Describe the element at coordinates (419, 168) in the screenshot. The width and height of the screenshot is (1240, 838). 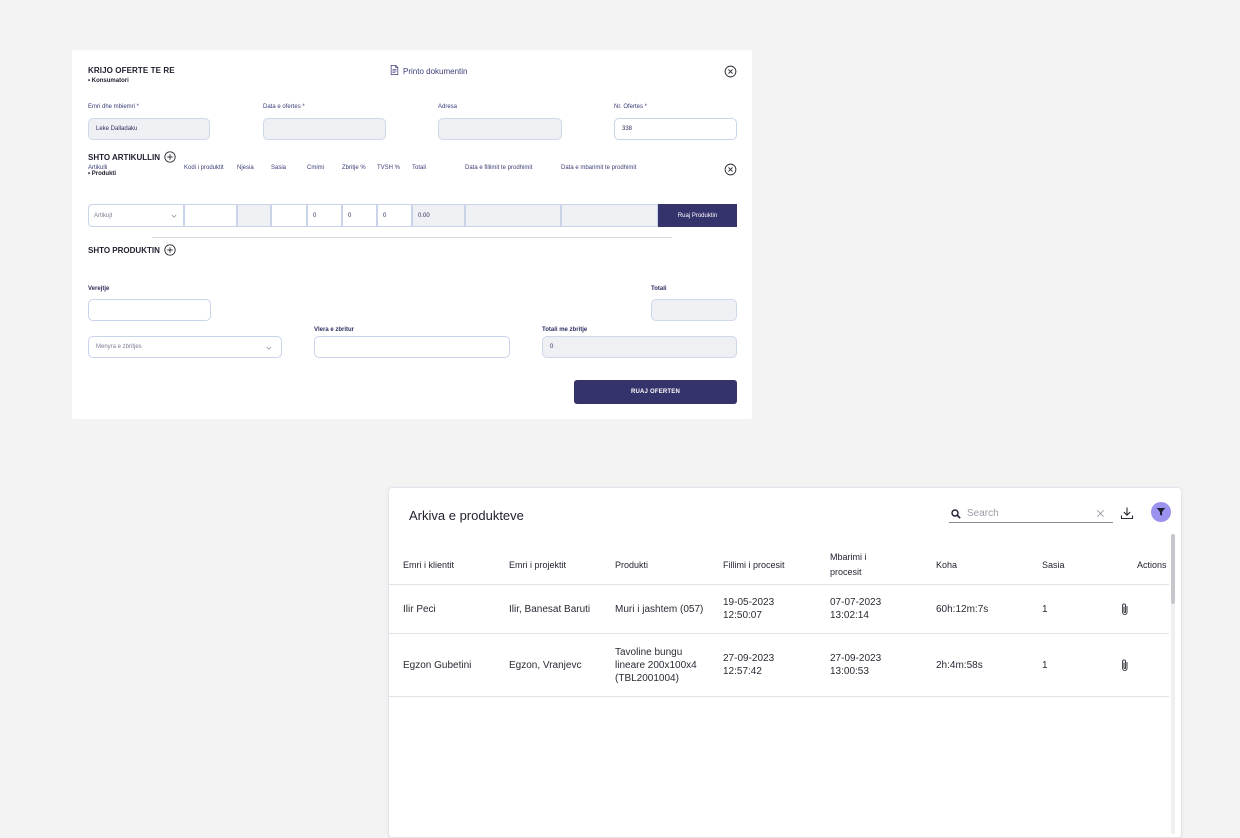
I see `col-total: Totali` at that location.